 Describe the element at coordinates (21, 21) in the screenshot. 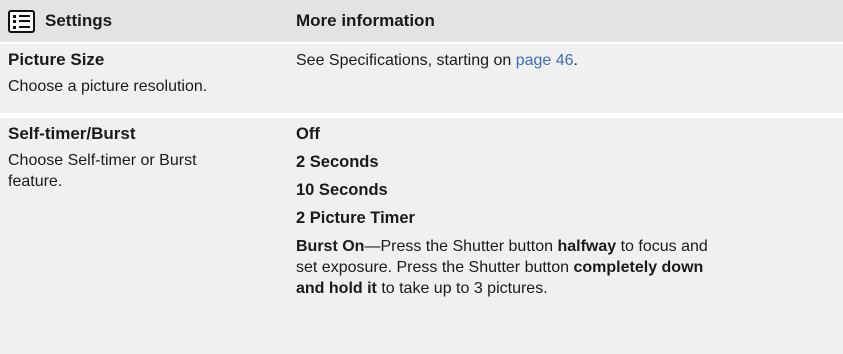

I see `list-menu-icon` at that location.